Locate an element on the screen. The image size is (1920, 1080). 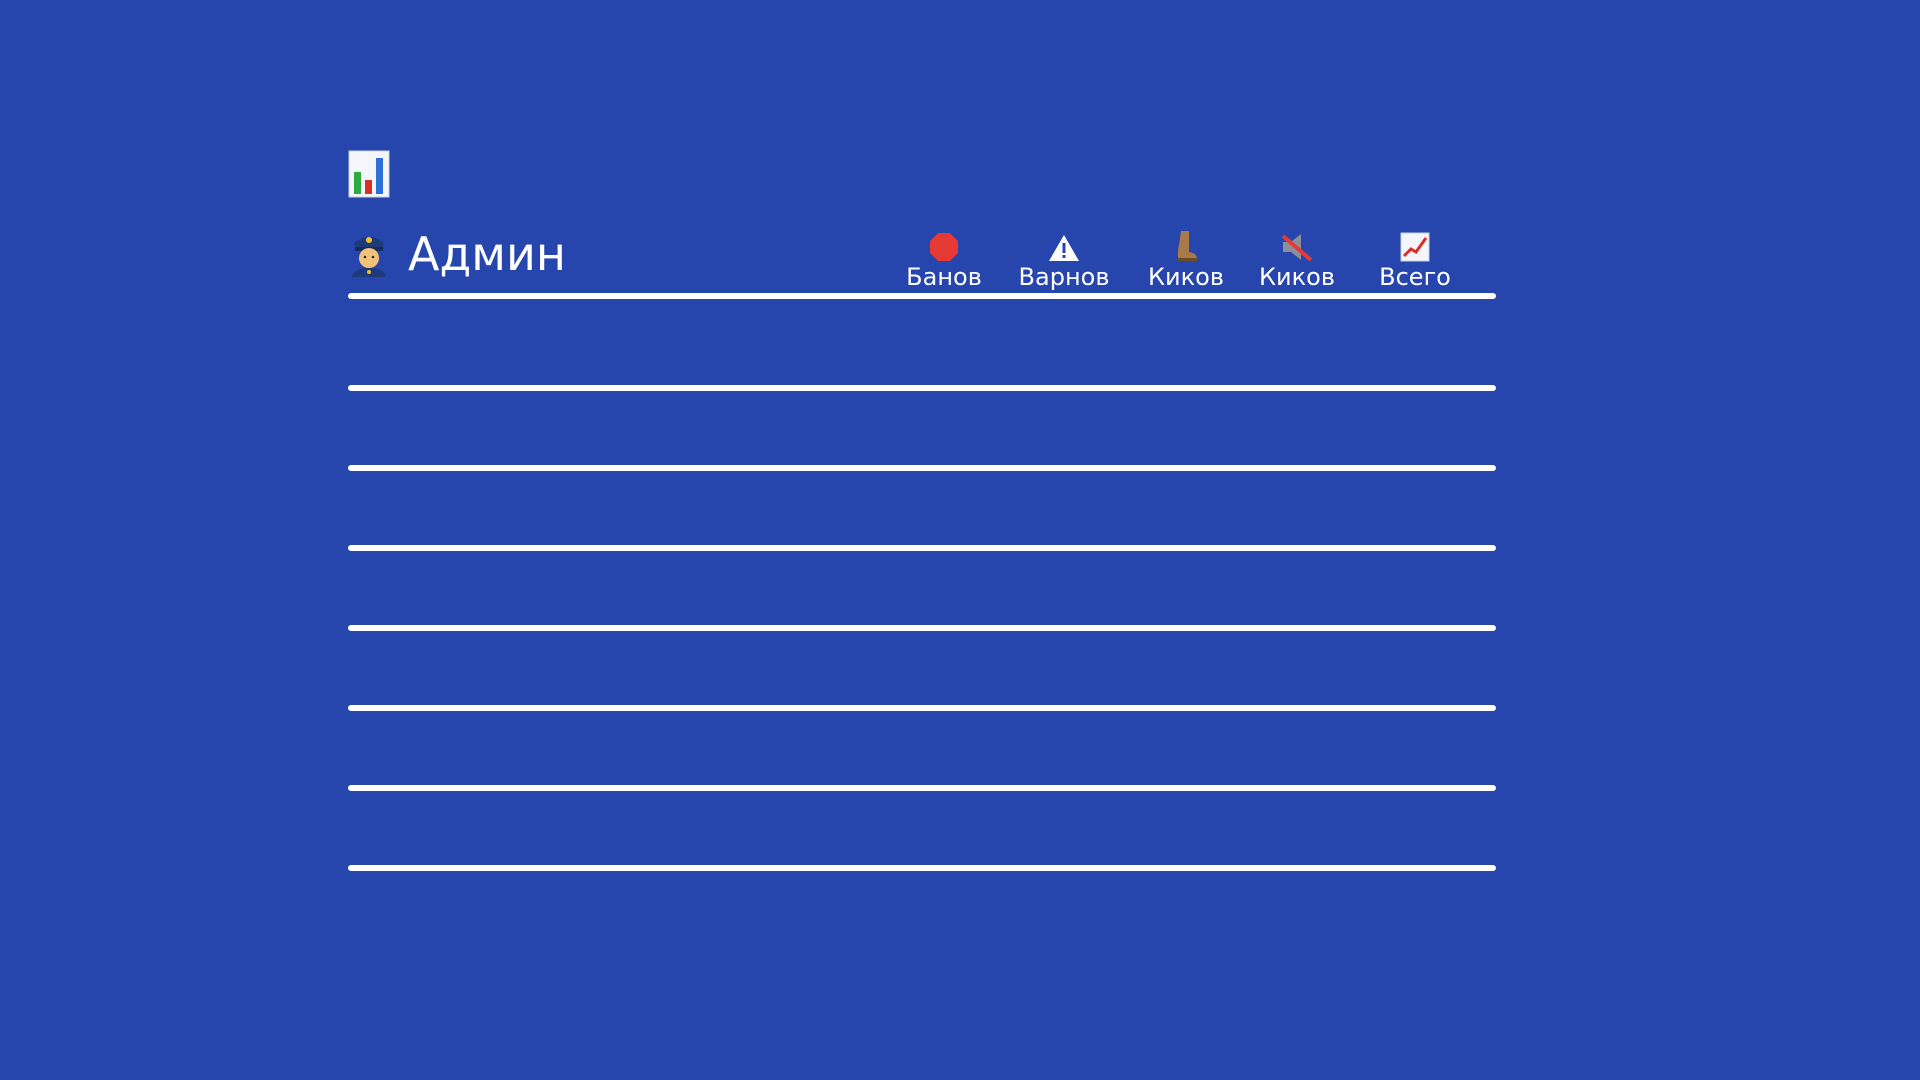
column-bans: Банов is located at coordinates (944, 261).